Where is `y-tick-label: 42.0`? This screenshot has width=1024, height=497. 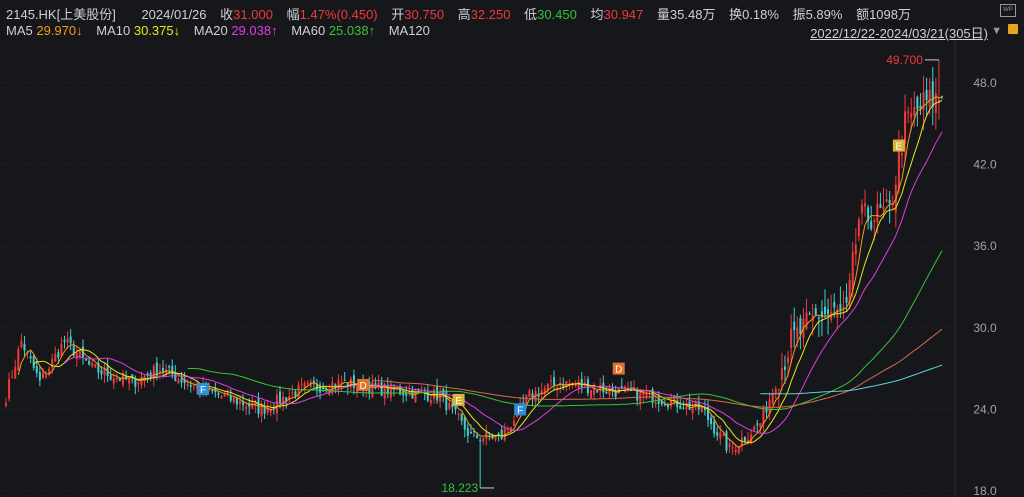 y-tick-label: 42.0 is located at coordinates (985, 165).